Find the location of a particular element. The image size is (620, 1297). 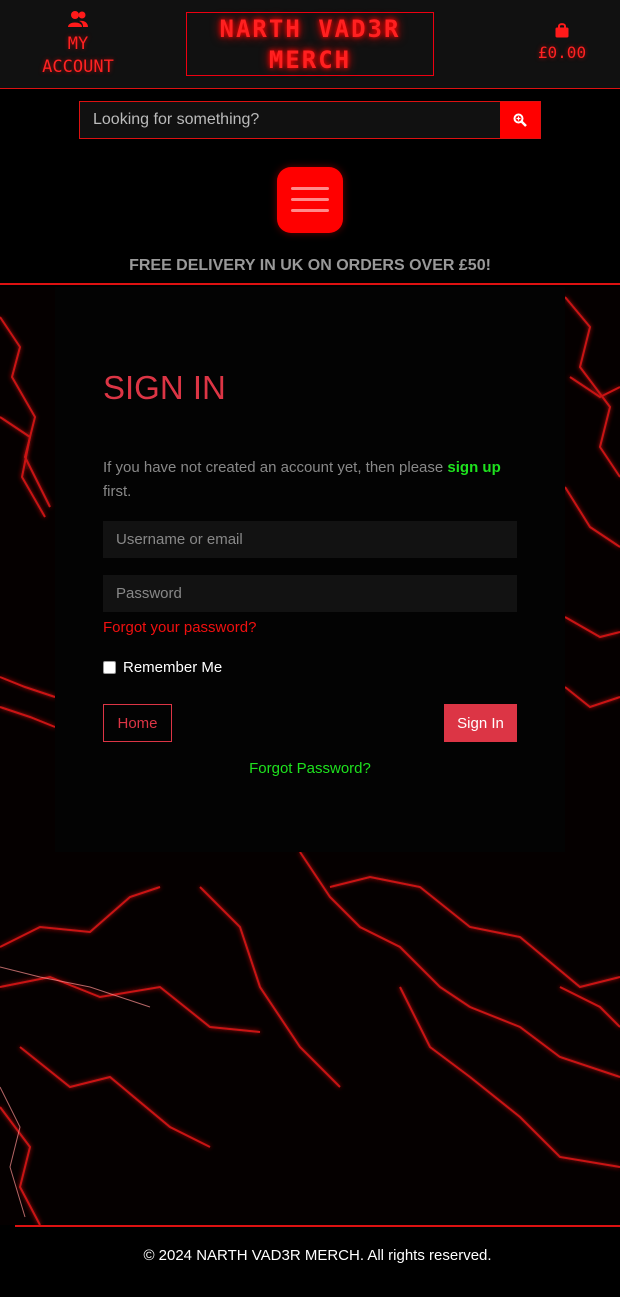

sign-in-button: Sign In is located at coordinates (480, 723).